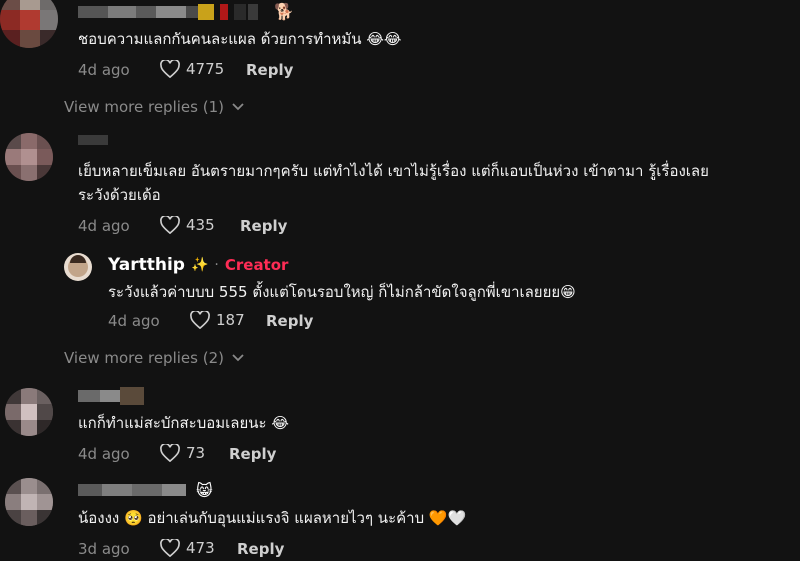 The height and width of the screenshot is (561, 800). What do you see at coordinates (284, 11) in the screenshot?
I see `dog-emoji: 🐕` at bounding box center [284, 11].